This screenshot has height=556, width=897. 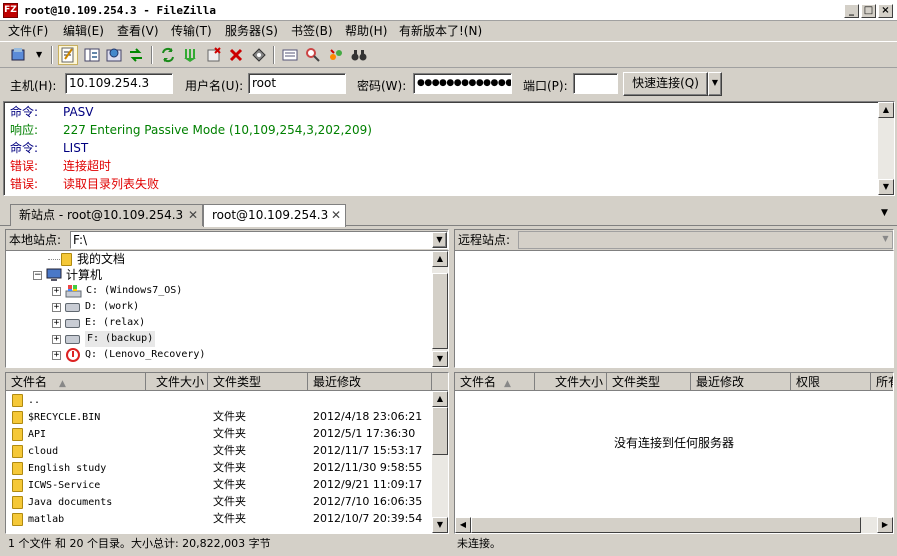 I want to click on tree-item-computer: − 计算机, so click(x=67, y=275).